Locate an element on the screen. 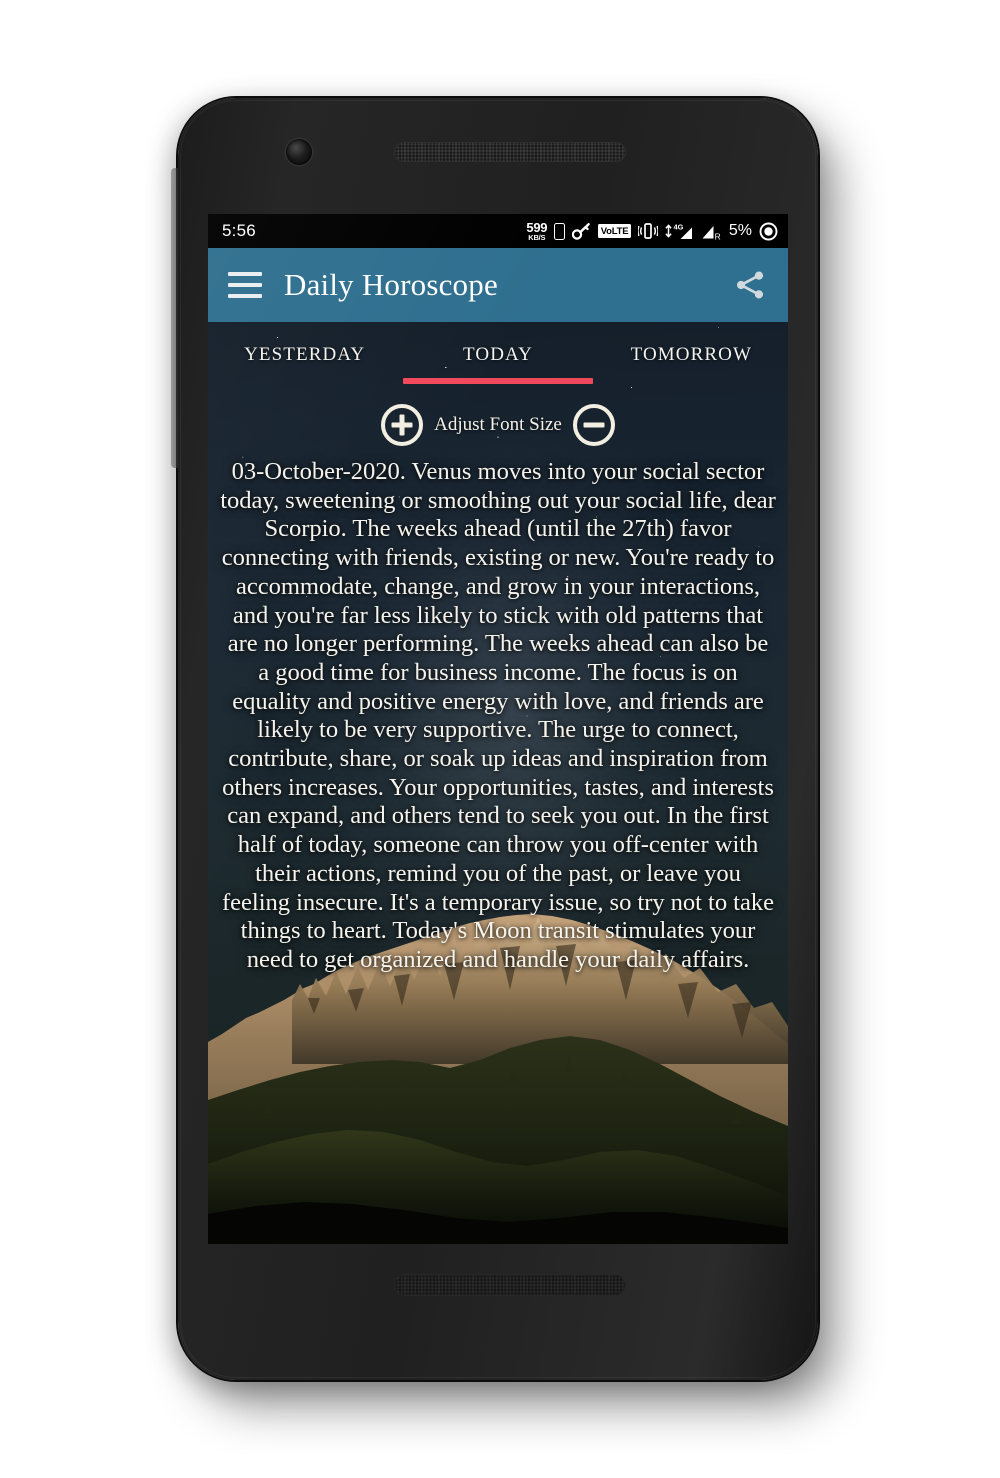  share-icon-glyph is located at coordinates (750, 285).